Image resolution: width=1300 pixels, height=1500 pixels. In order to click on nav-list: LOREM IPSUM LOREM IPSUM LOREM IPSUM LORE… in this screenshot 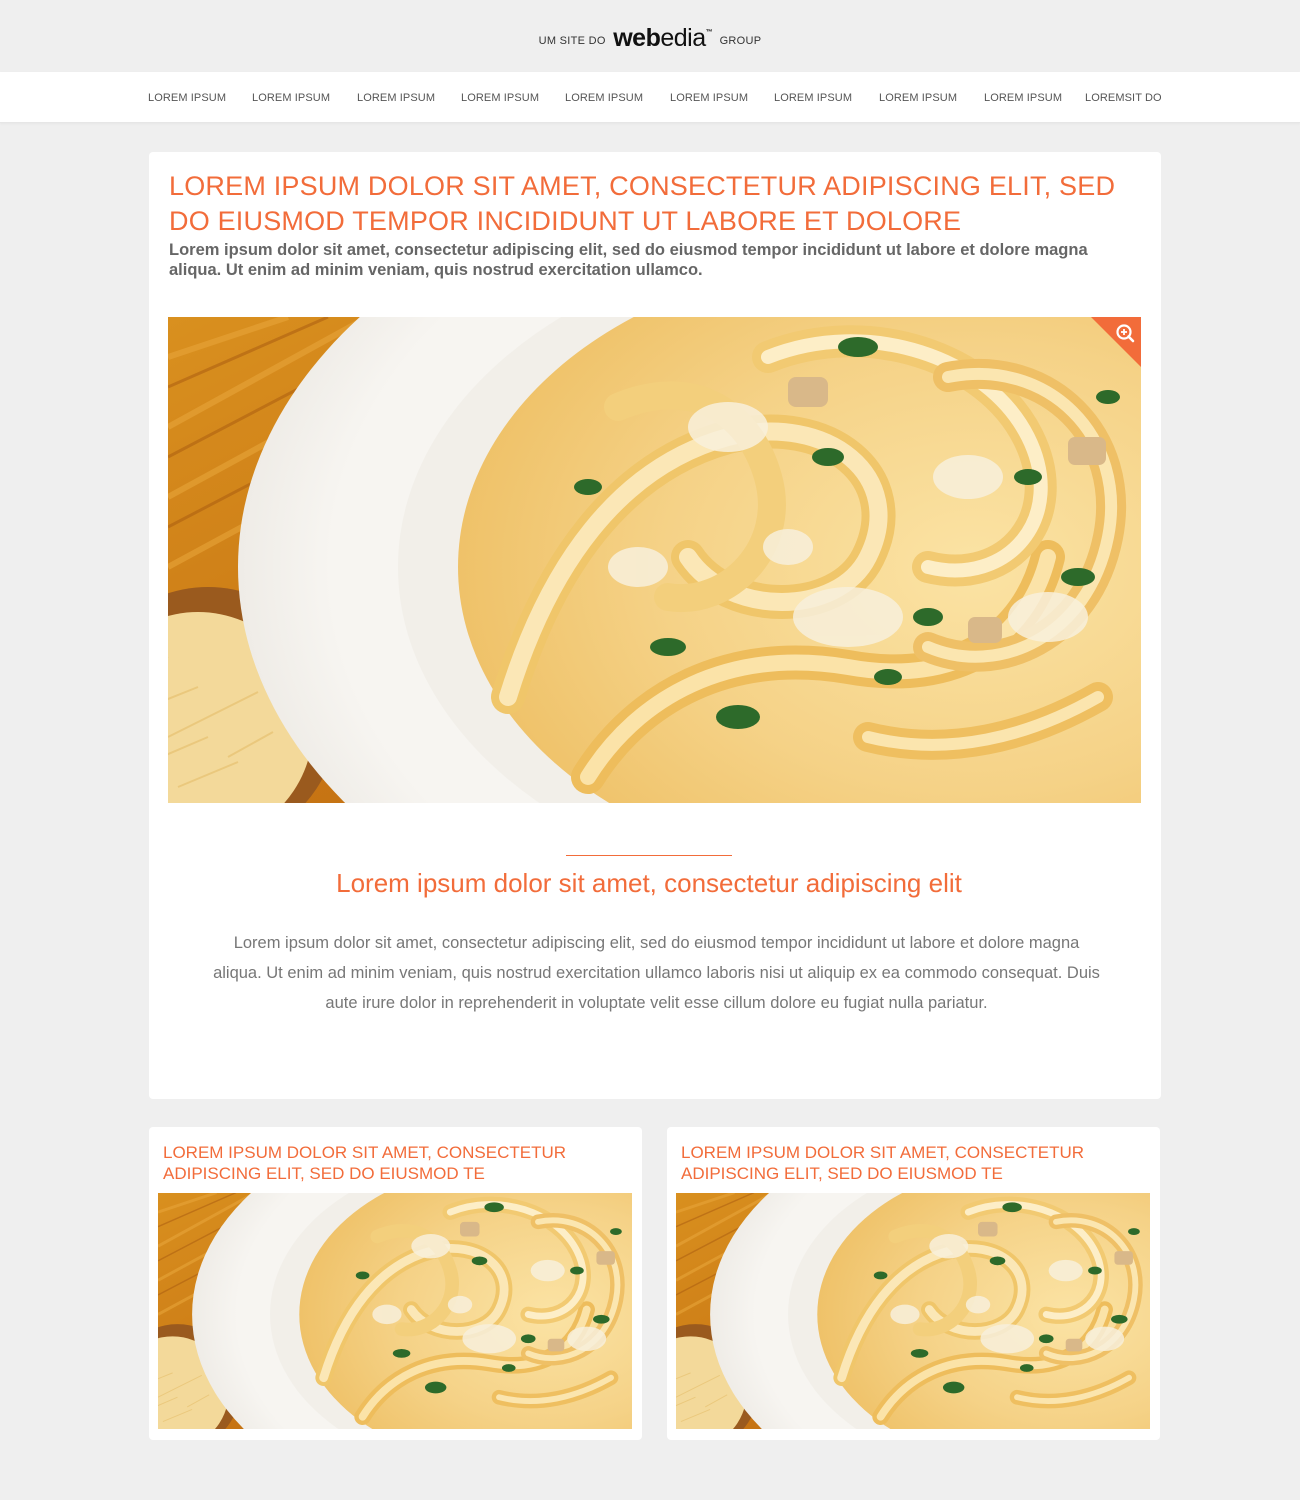, I will do `click(650, 97)`.